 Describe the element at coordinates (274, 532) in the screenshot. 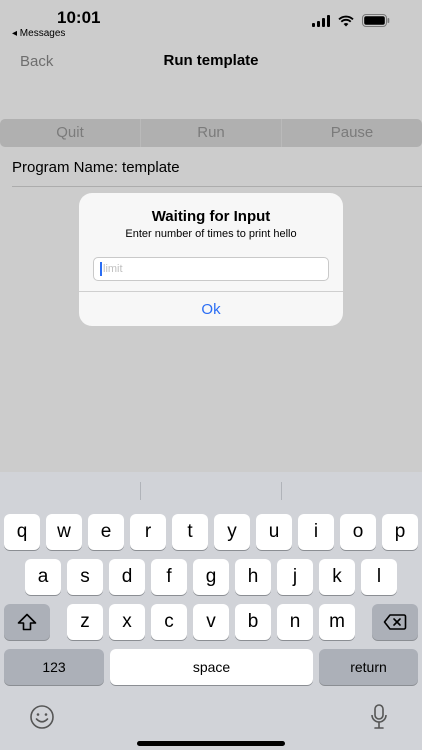

I see `key-u: u` at that location.